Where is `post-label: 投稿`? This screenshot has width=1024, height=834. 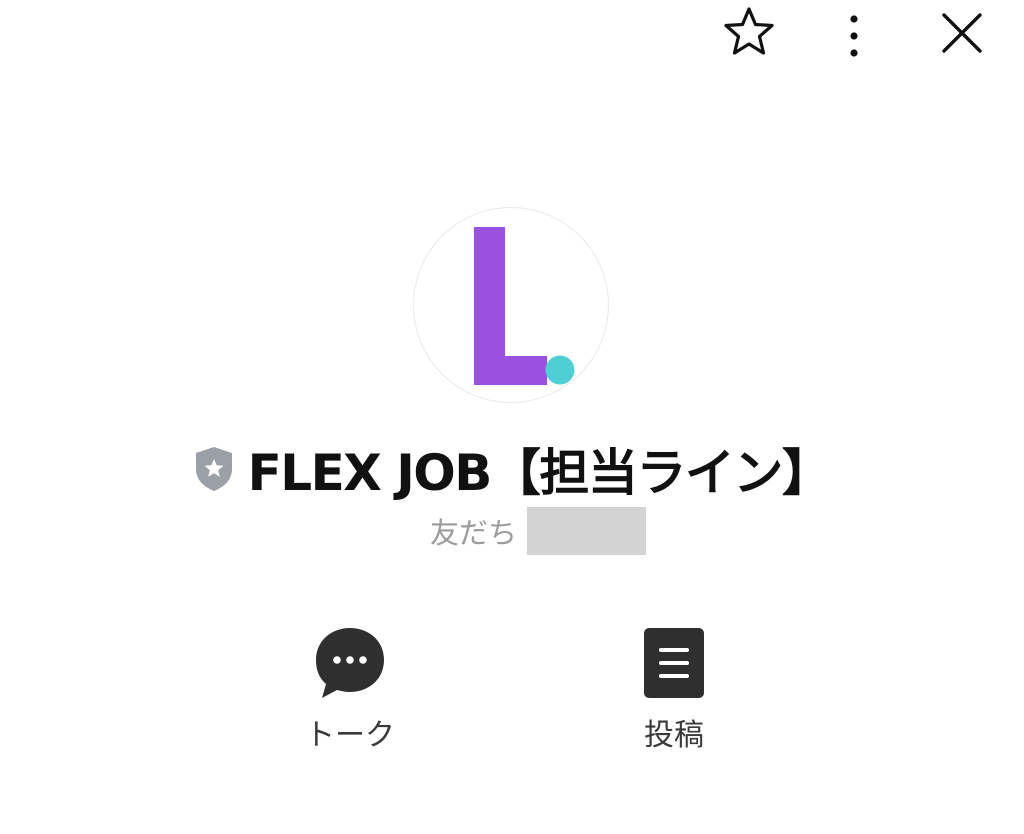 post-label: 投稿 is located at coordinates (674, 735).